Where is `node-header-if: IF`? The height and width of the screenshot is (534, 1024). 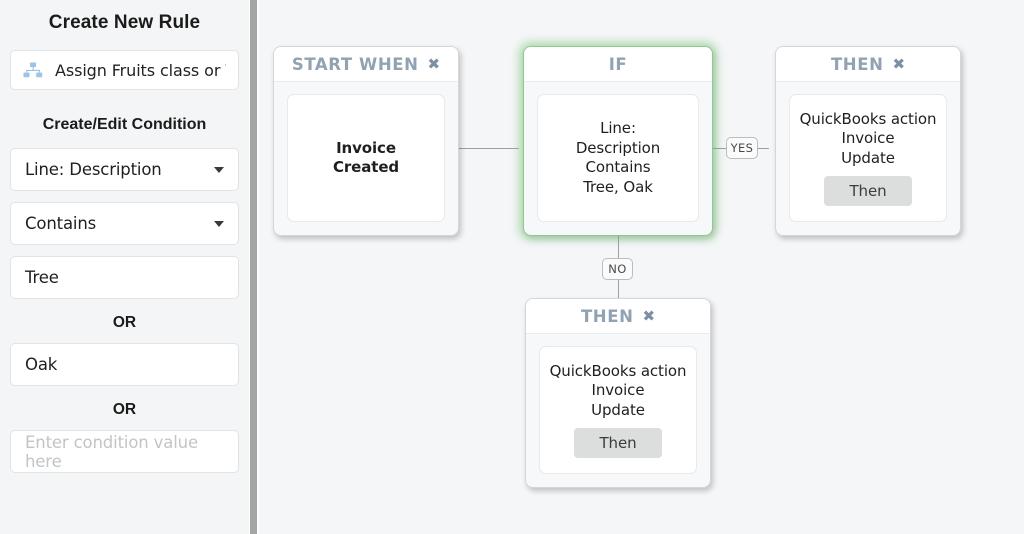
node-header-if: IF is located at coordinates (618, 64).